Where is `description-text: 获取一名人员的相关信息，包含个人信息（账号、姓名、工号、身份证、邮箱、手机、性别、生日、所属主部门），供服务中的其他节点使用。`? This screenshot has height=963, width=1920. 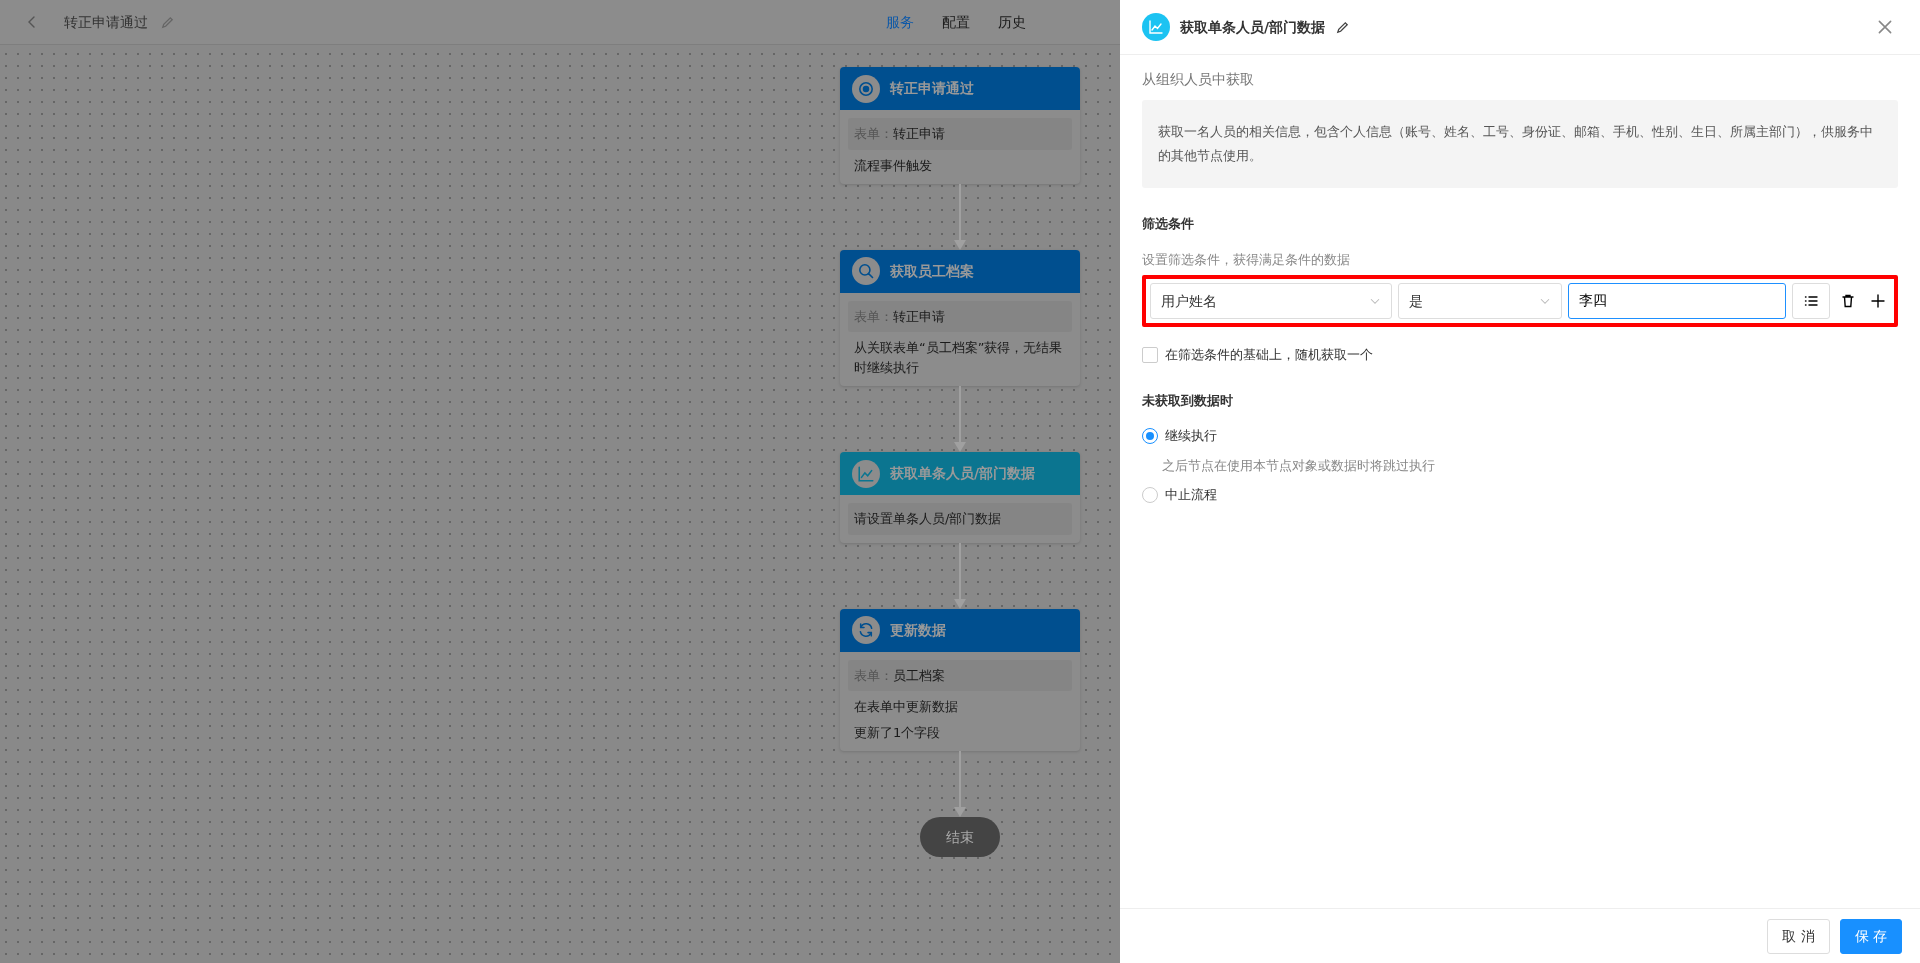
description-text: 获取一名人员的相关信息，包含个人信息（账号、姓名、工号、身份证、邮箱、手机、性别、生日、所属主部门），供服务中的其他节点使用。 is located at coordinates (1520, 144).